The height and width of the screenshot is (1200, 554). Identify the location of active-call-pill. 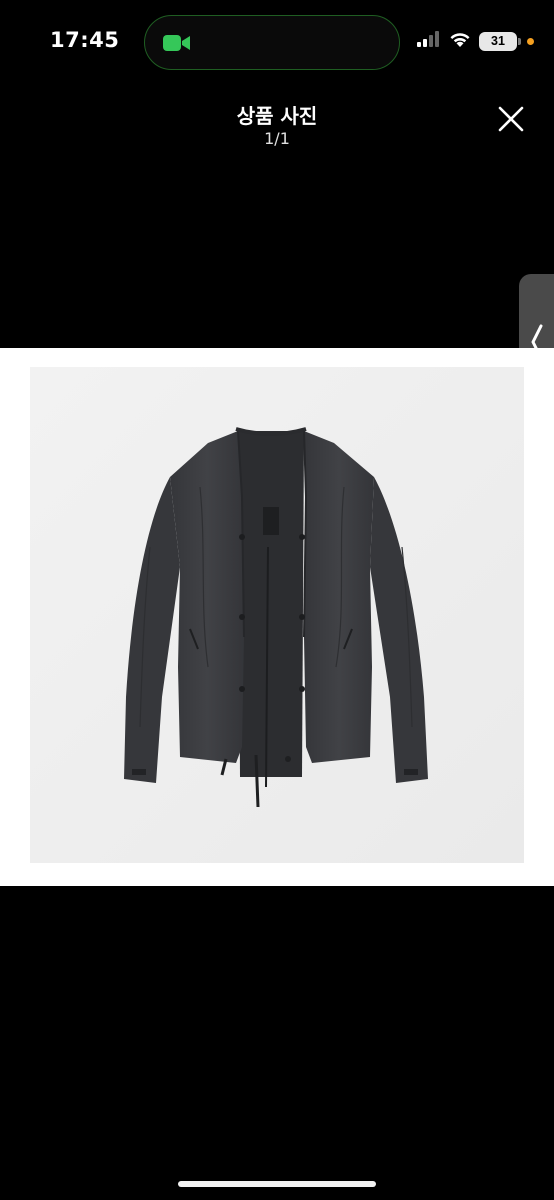
(272, 42).